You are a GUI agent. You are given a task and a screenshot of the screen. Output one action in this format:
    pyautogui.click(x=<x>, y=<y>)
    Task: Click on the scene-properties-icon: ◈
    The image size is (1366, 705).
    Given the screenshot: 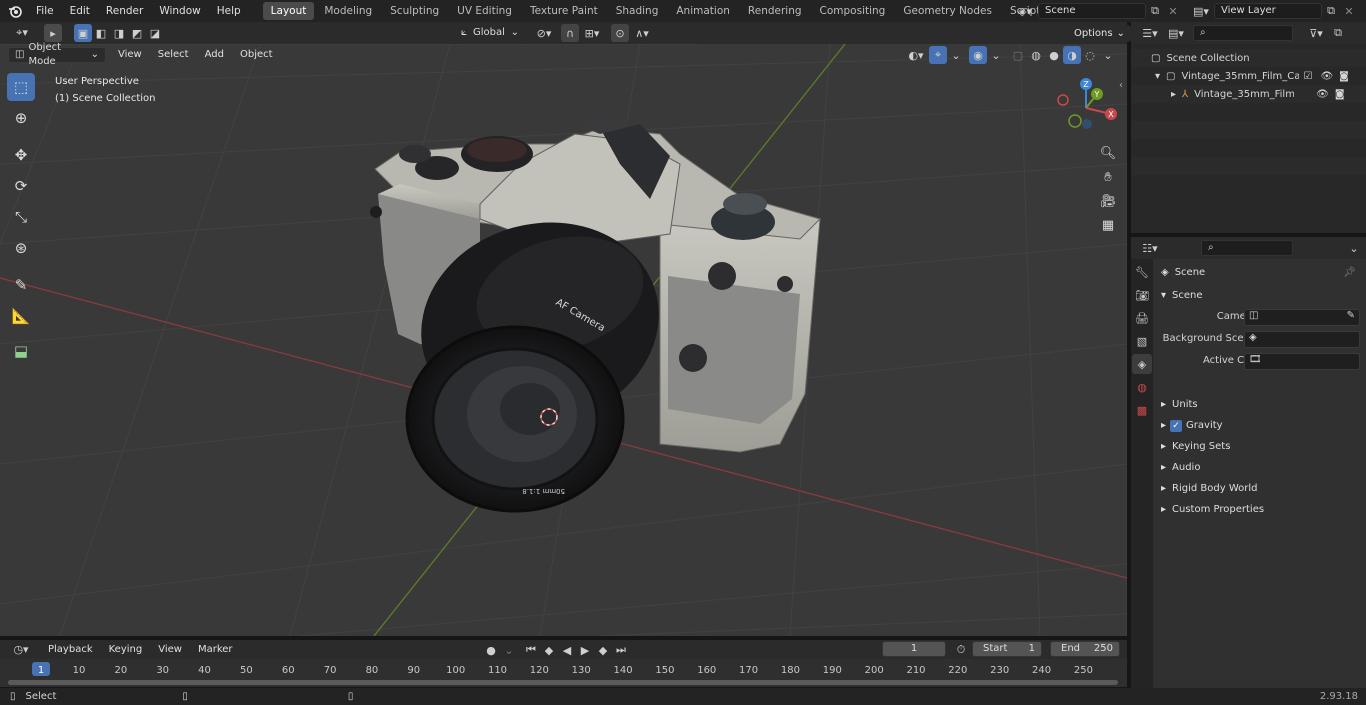 What is the action you would take?
    pyautogui.click(x=1142, y=364)
    